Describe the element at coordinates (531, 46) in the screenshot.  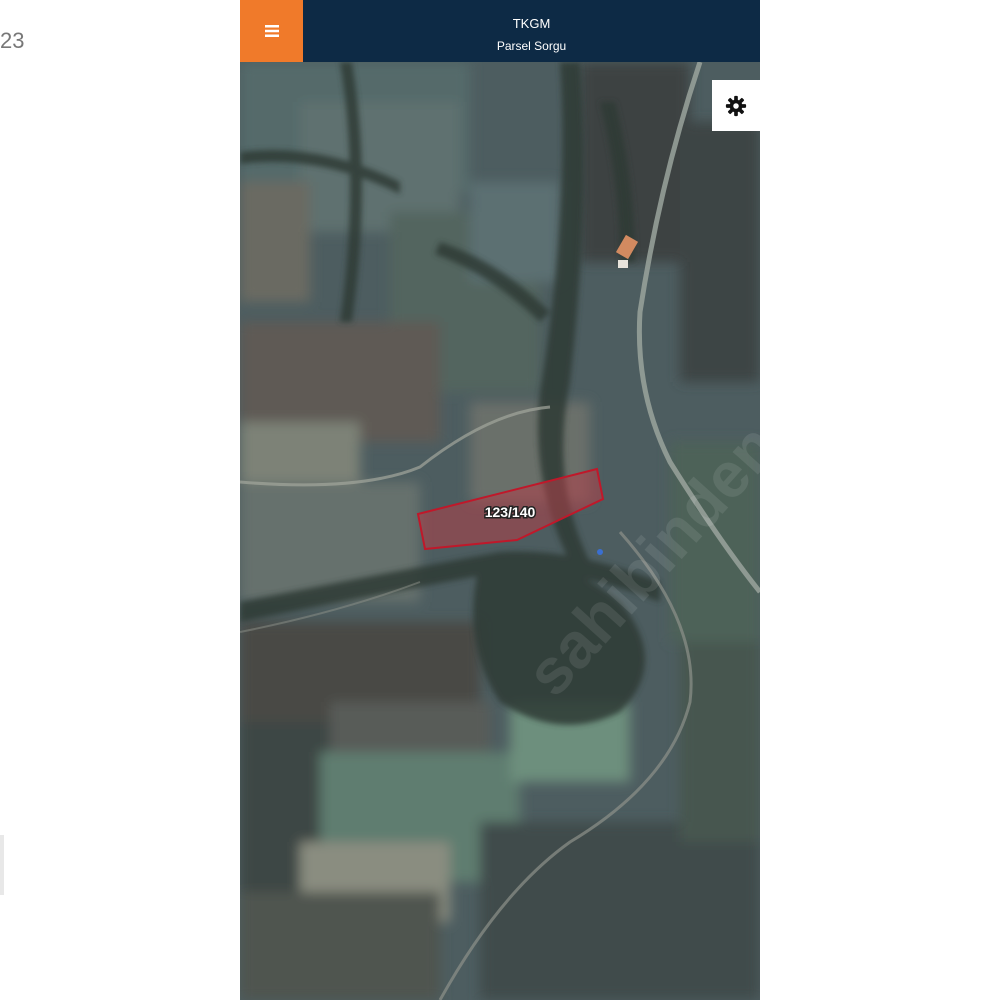
I see `app-subtitle: Parsel Sorgu` at that location.